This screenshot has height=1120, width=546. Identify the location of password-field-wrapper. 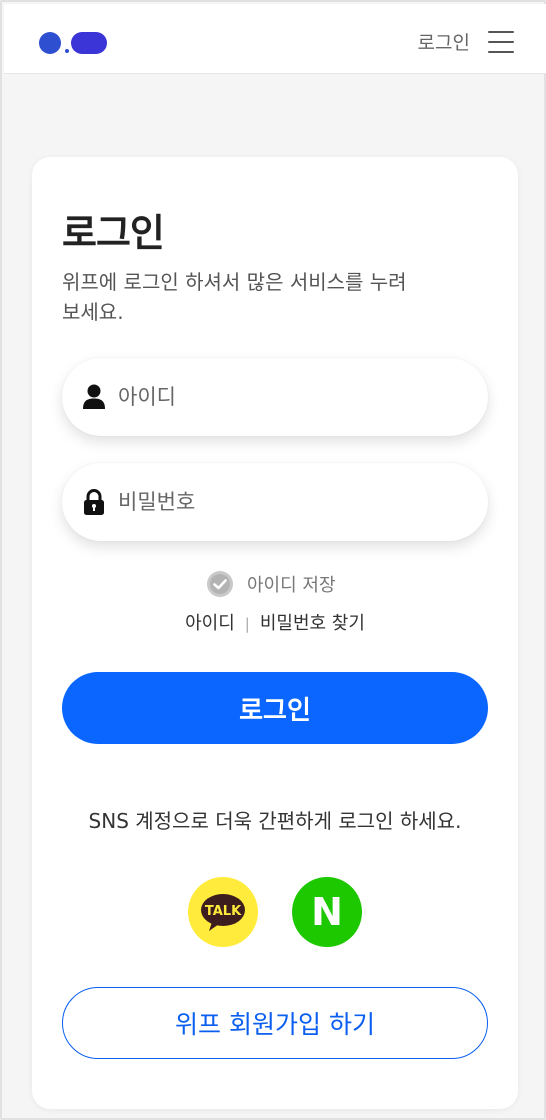
(275, 502).